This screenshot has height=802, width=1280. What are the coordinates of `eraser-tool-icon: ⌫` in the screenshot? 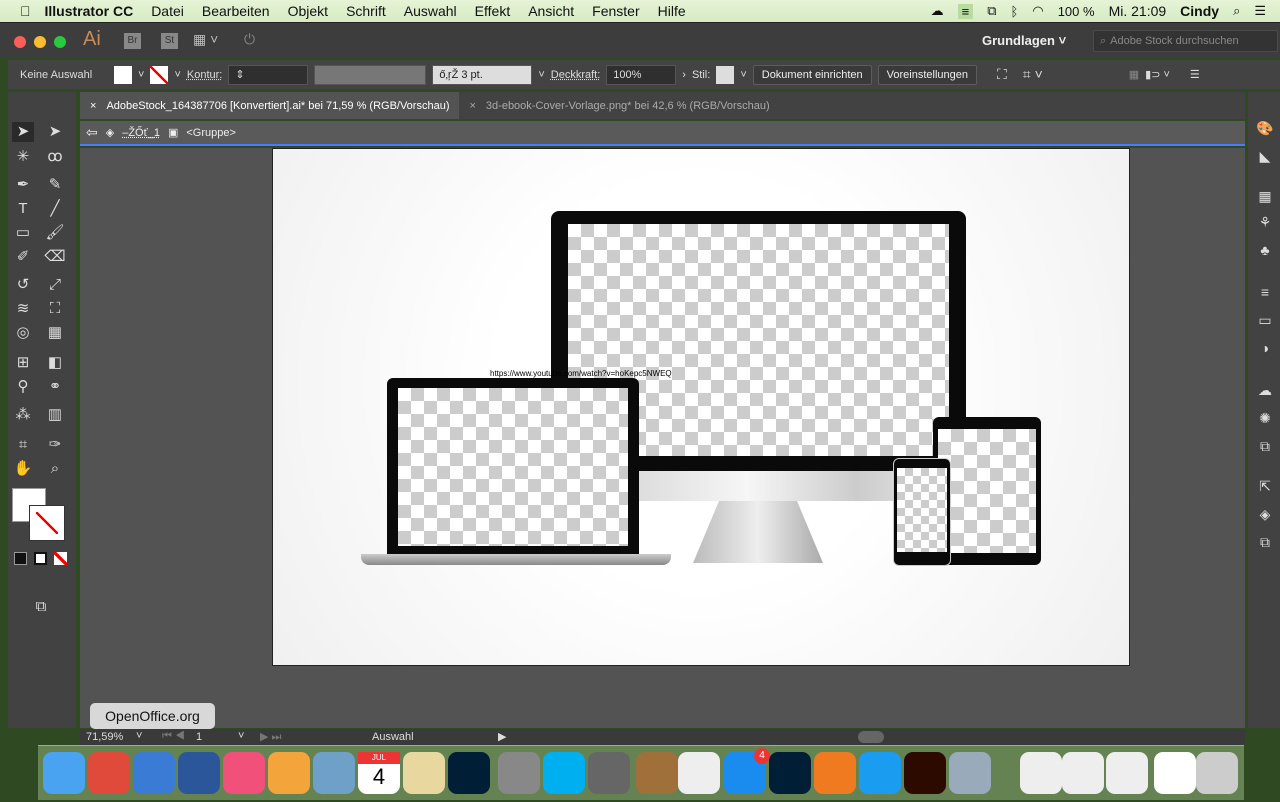 It's located at (55, 257).